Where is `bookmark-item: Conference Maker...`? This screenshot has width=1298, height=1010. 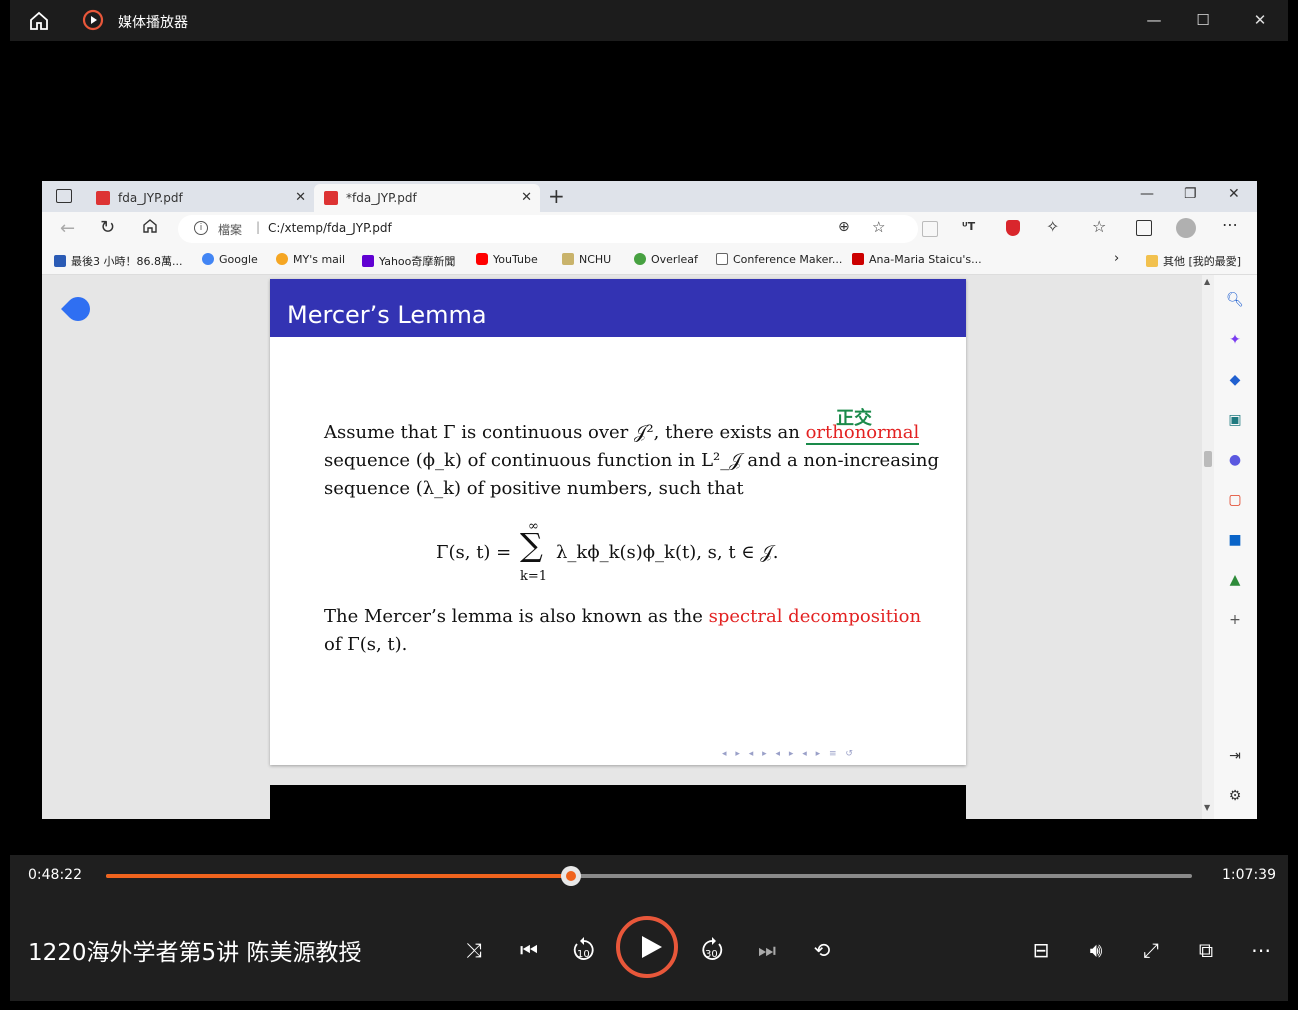
bookmark-item: Conference Maker... is located at coordinates (779, 259).